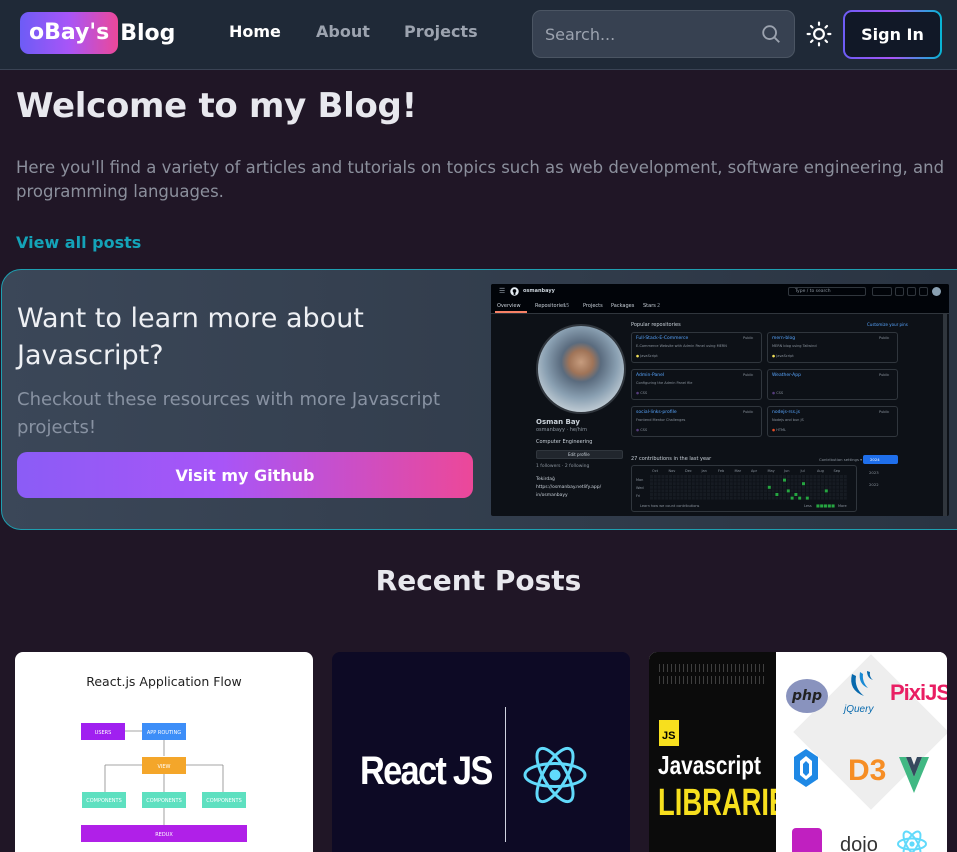 The width and height of the screenshot is (957, 852). I want to click on nav-projects: Projects, so click(441, 31).